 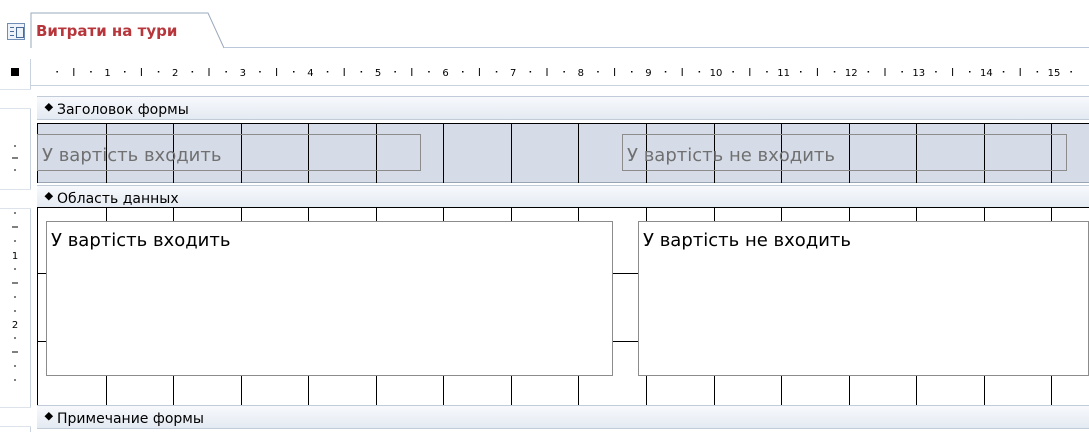 What do you see at coordinates (229, 152) in the screenshot?
I see `header-label-included: У вартість входить` at bounding box center [229, 152].